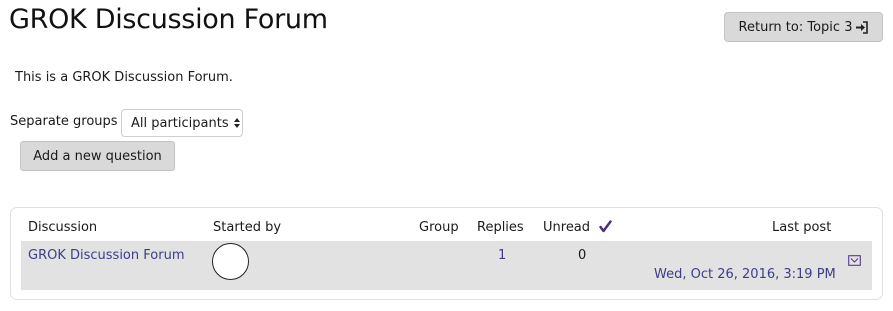 The width and height of the screenshot is (893, 311). I want to click on header-unread: Unread, so click(577, 228).